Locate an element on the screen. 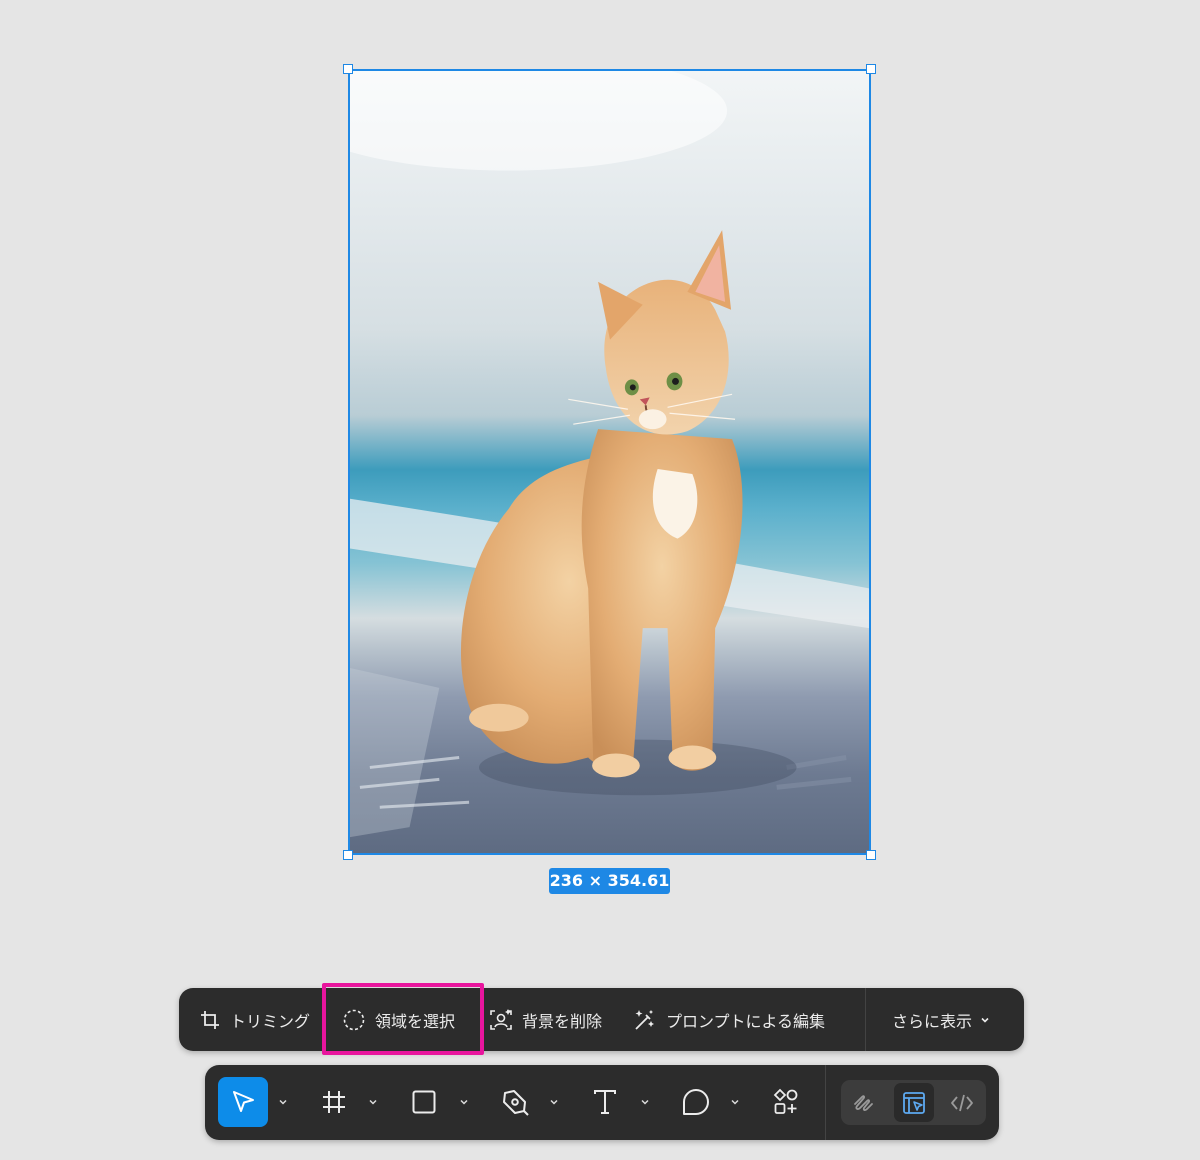 The image size is (1200, 1160). image-context-toolbar: トリミング 領域を選択 背景を削除 プロンプトによる編集 さらに表示 is located at coordinates (601, 1019).